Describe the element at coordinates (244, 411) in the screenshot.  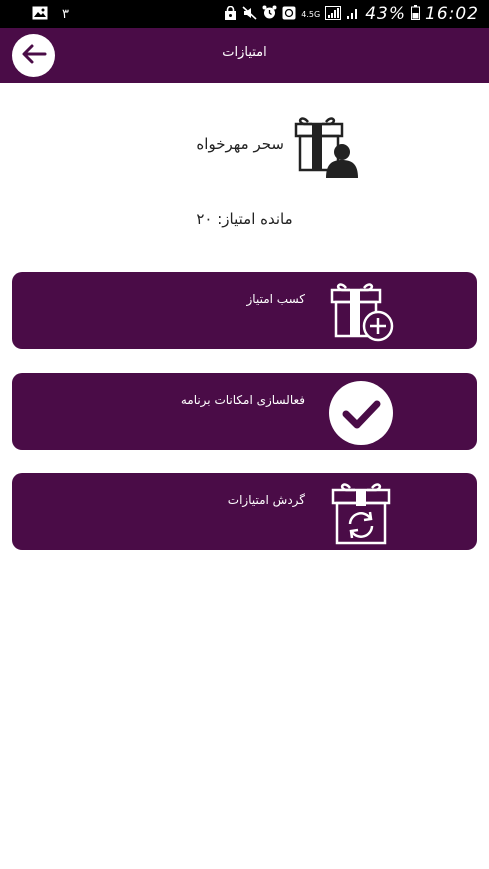
I see `activate-features-button: فعالسازی امکانات برنامه` at that location.